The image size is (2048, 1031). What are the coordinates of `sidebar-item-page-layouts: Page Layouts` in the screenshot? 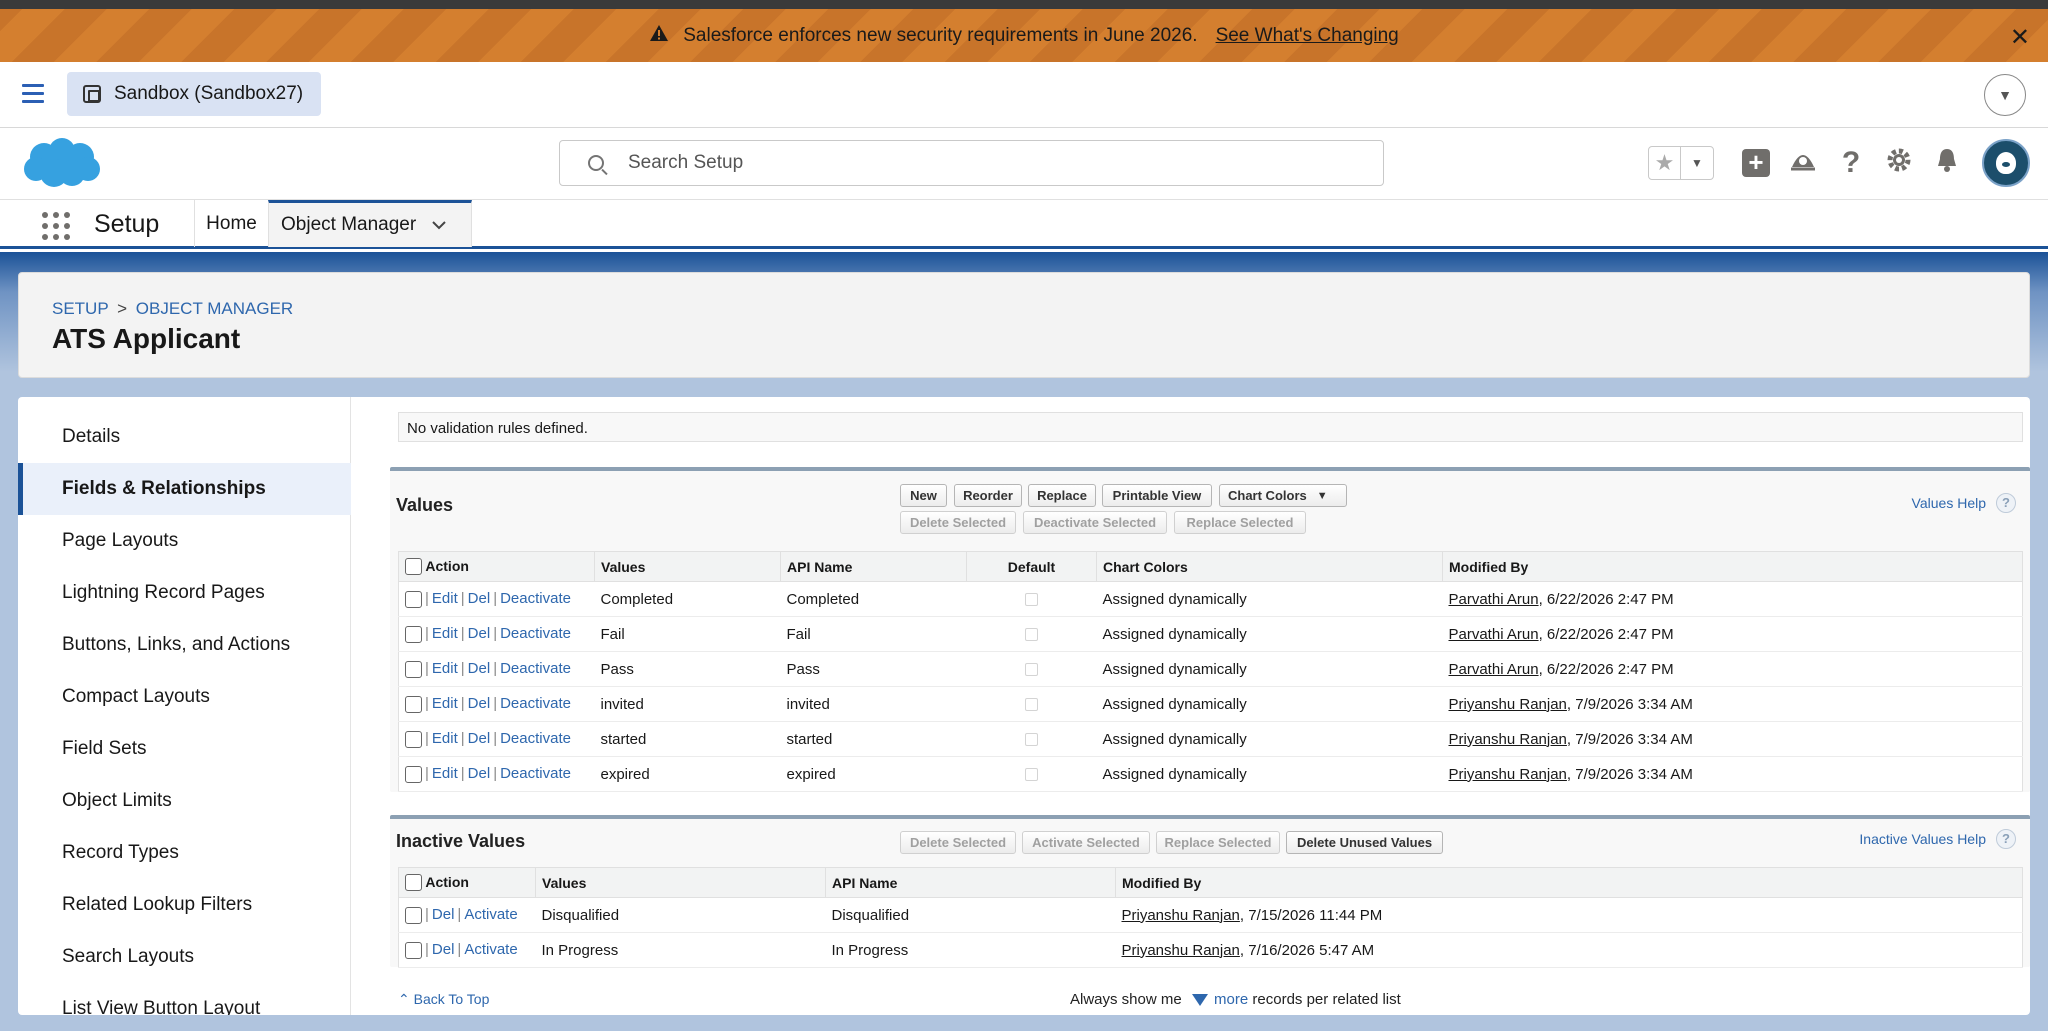 It's located at (184, 541).